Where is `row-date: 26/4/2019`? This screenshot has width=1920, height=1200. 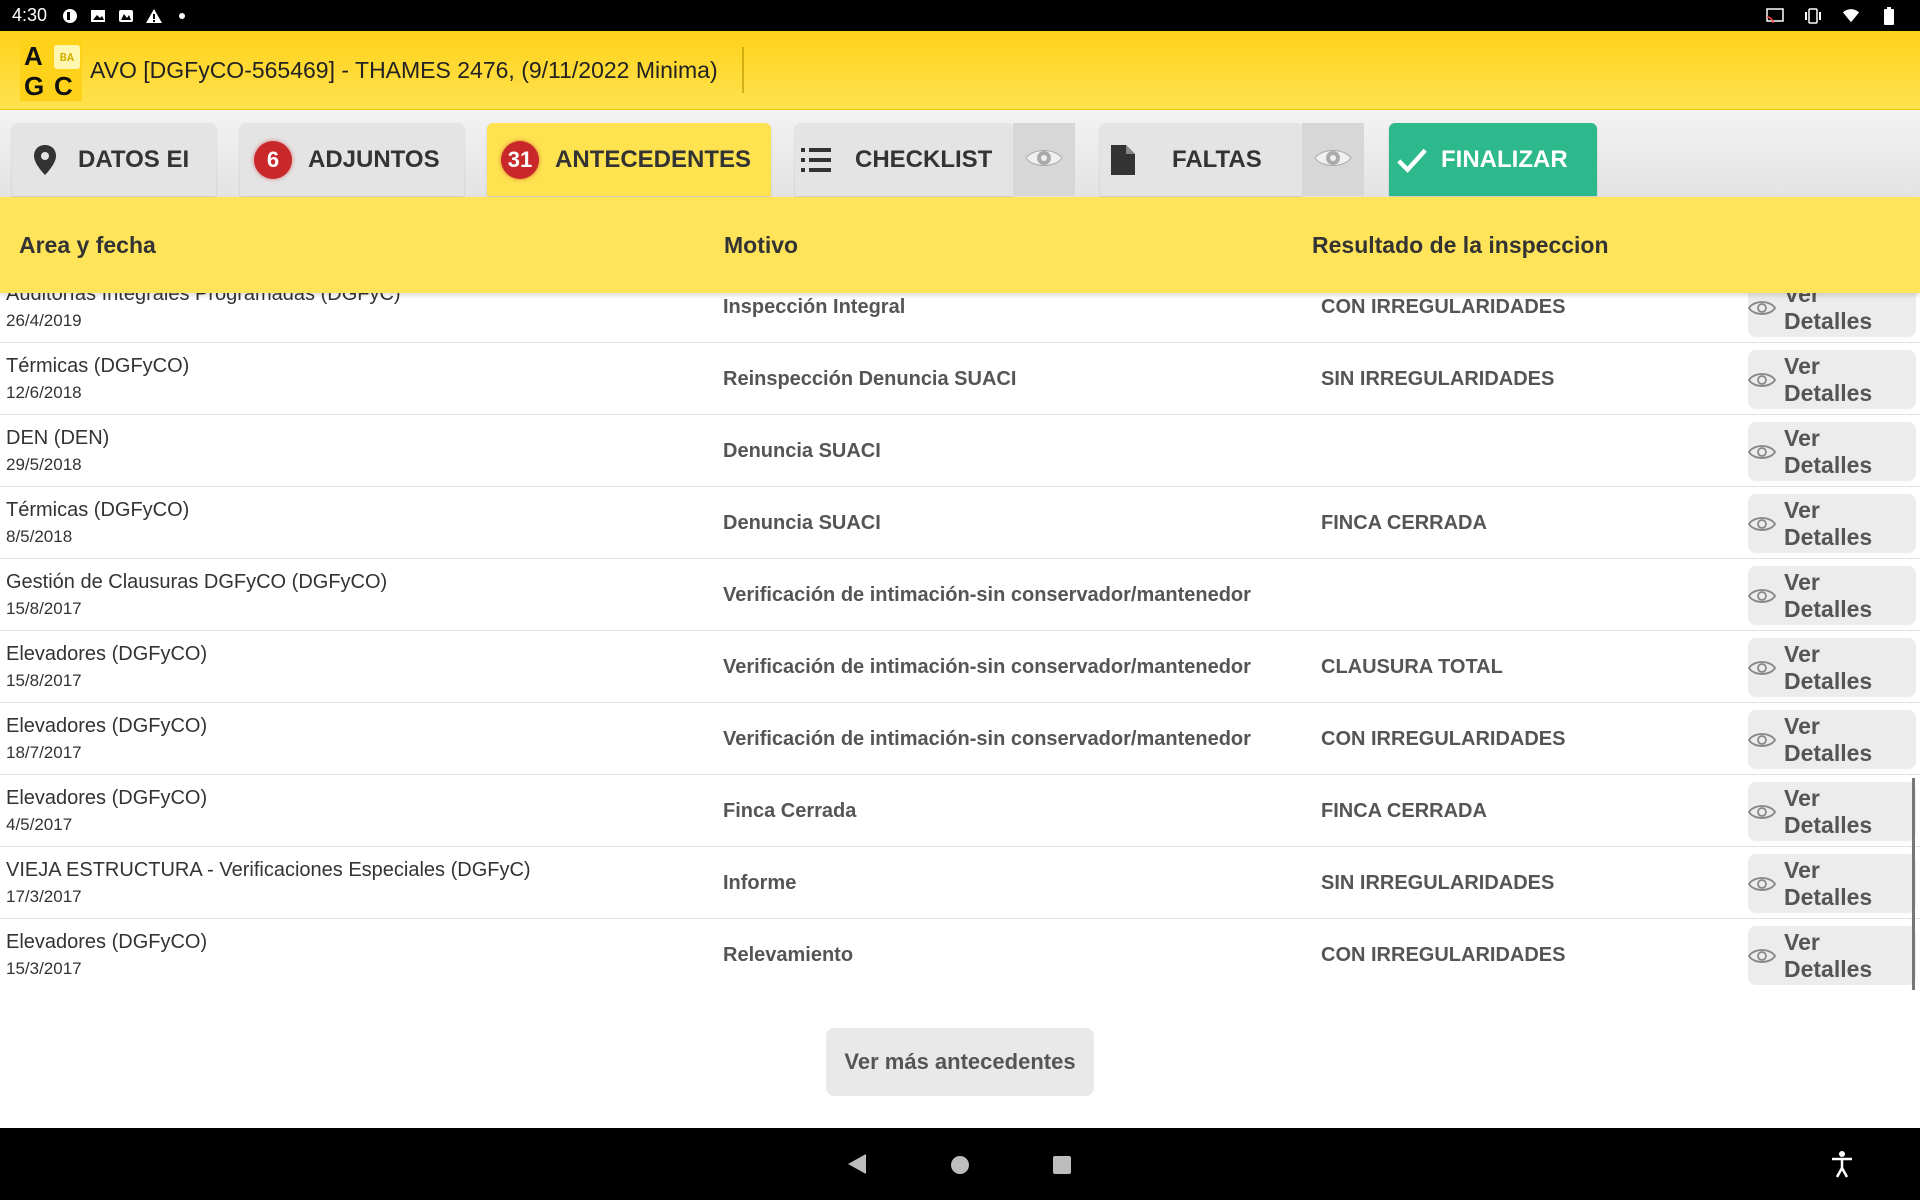
row-date: 26/4/2019 is located at coordinates (44, 320).